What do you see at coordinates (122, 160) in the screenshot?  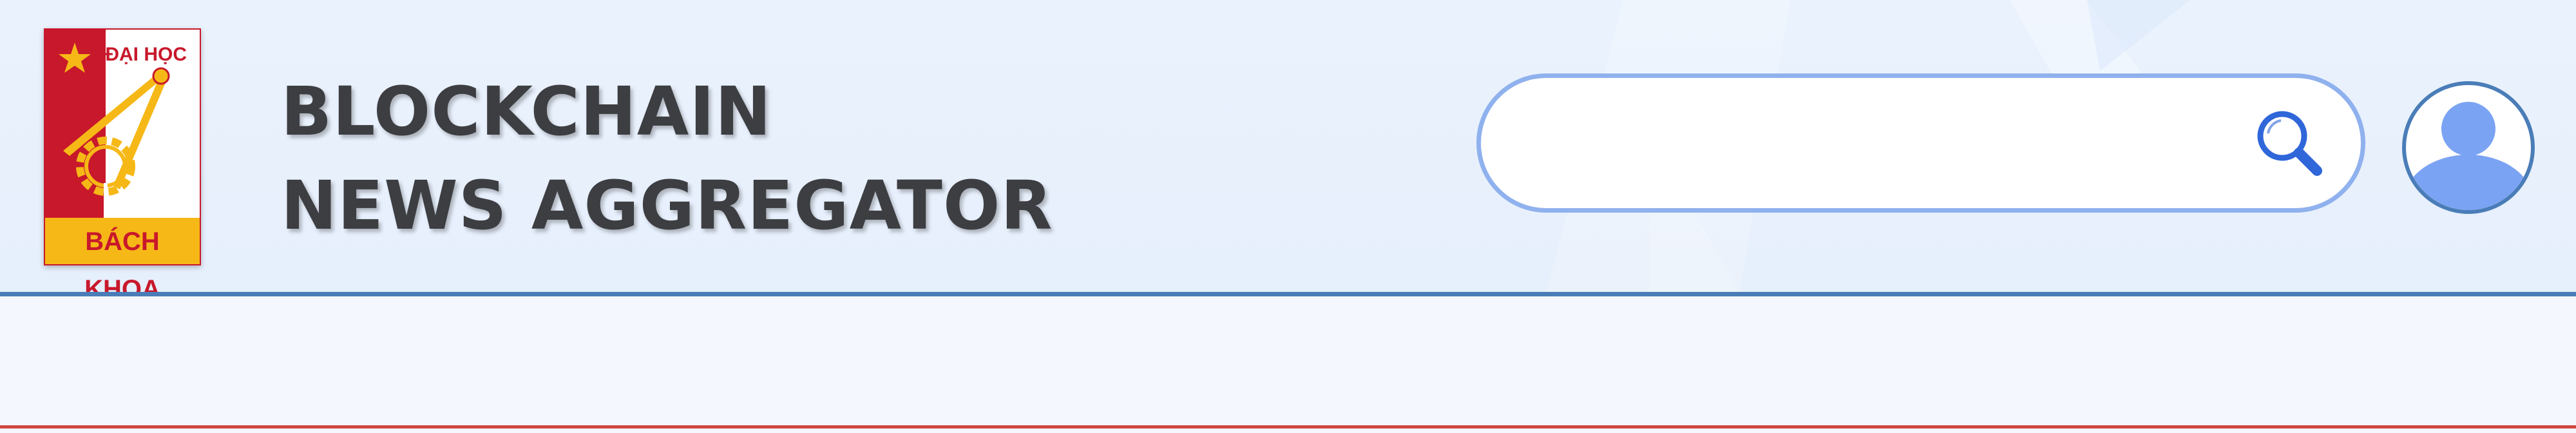 I see `university-logo: ĐẠI HỌC BÁCH KHOA` at bounding box center [122, 160].